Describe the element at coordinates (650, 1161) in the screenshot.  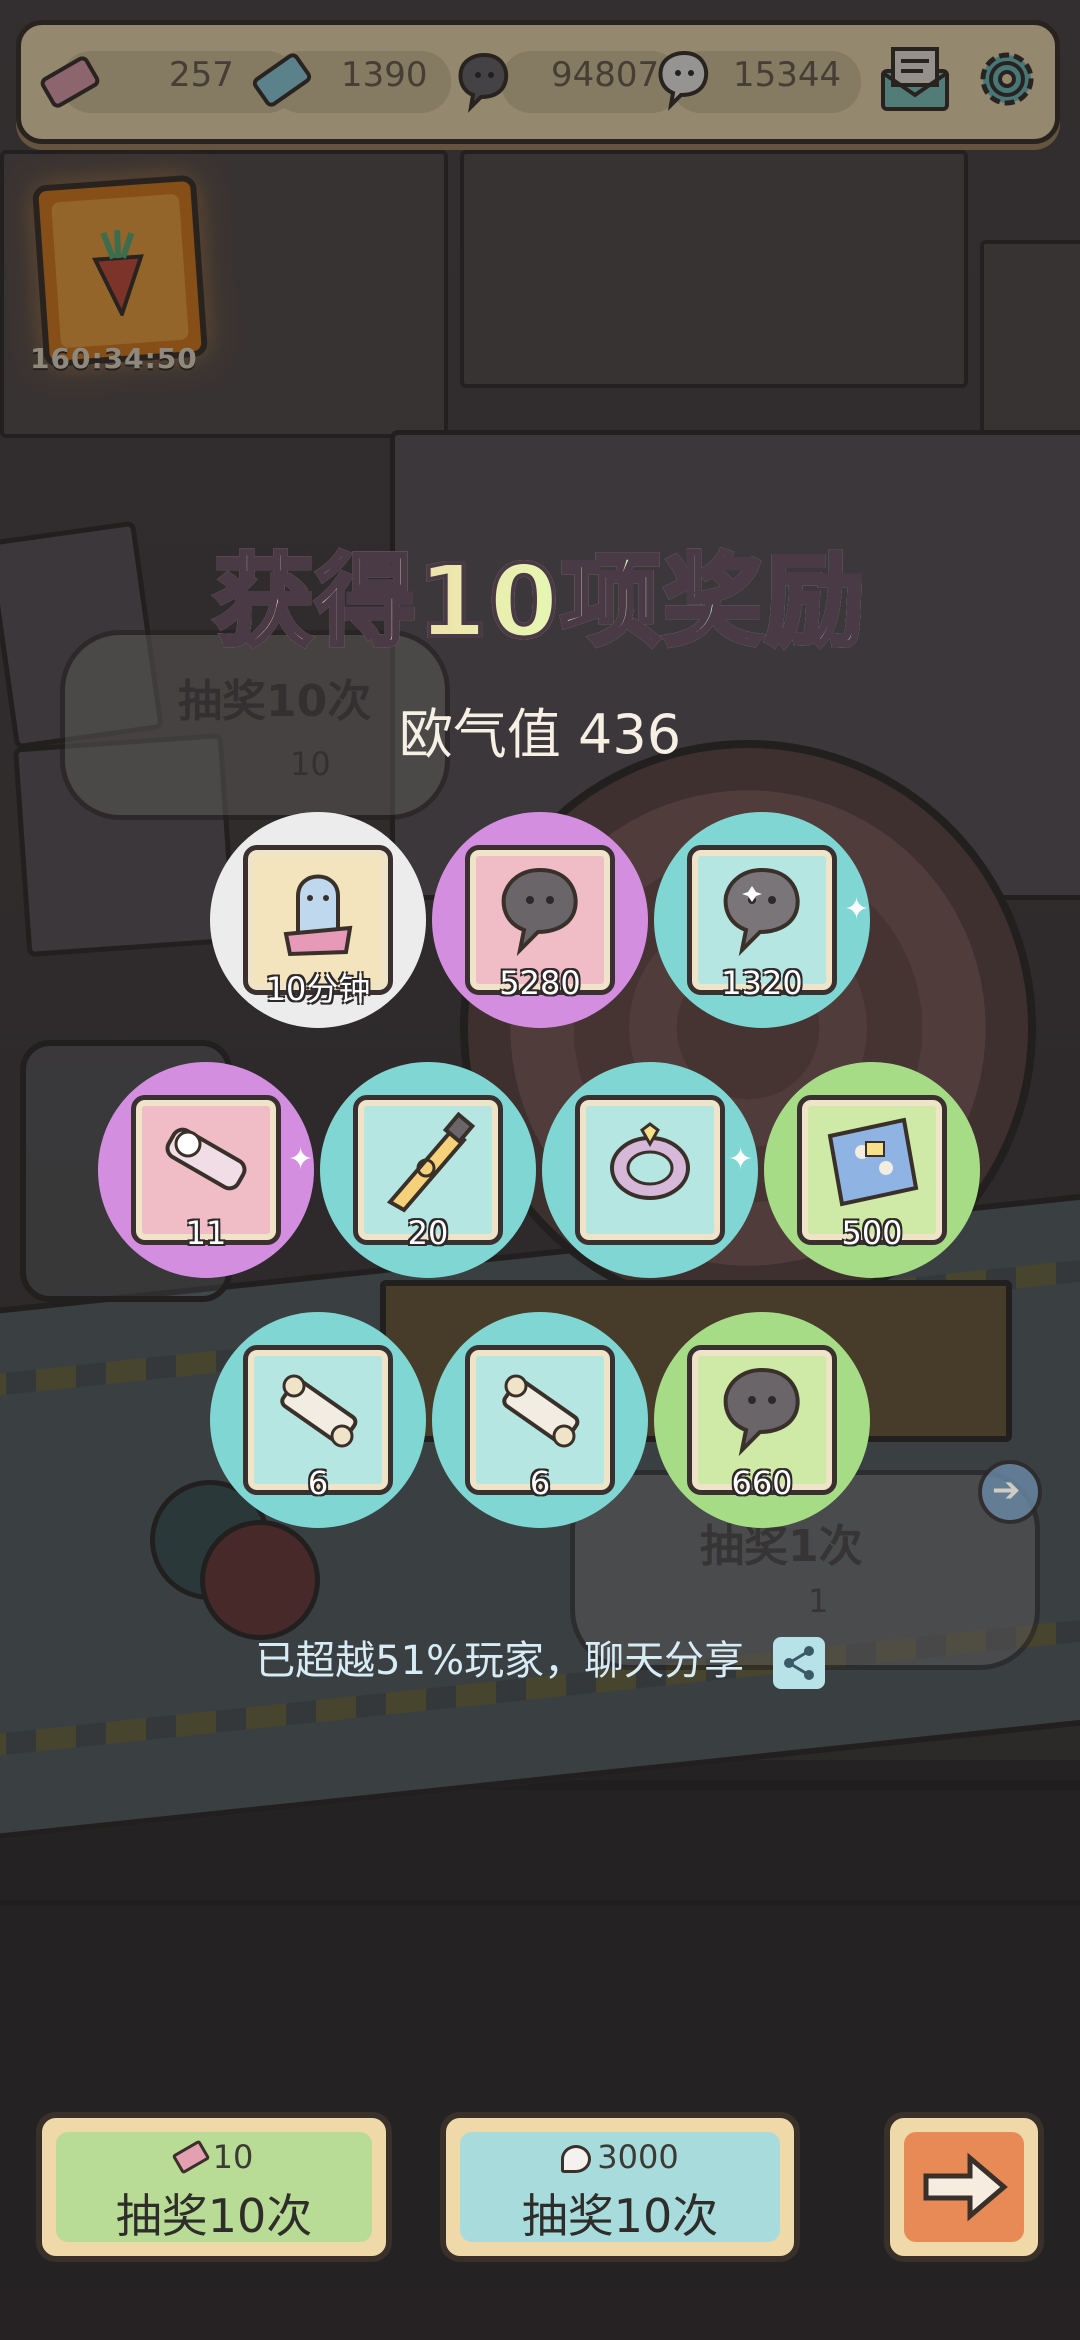
I see `ring-gem-icon` at that location.